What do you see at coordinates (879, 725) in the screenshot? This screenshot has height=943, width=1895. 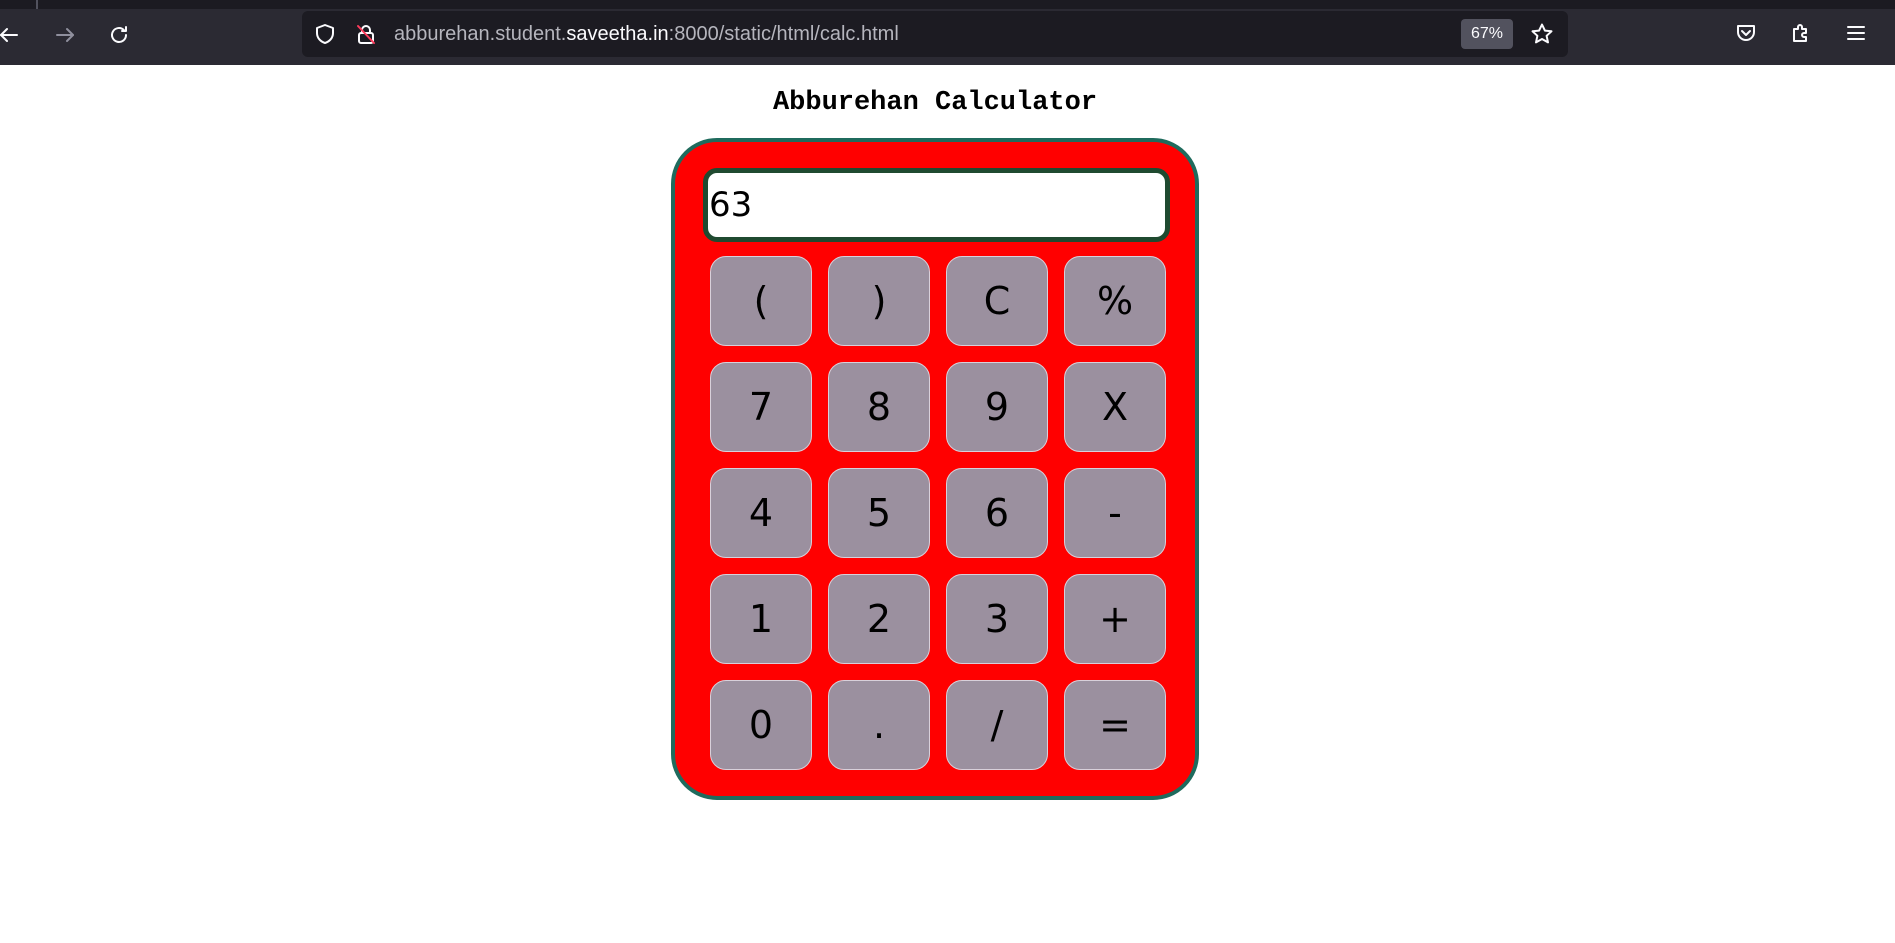 I see `decimal-point-button: .` at bounding box center [879, 725].